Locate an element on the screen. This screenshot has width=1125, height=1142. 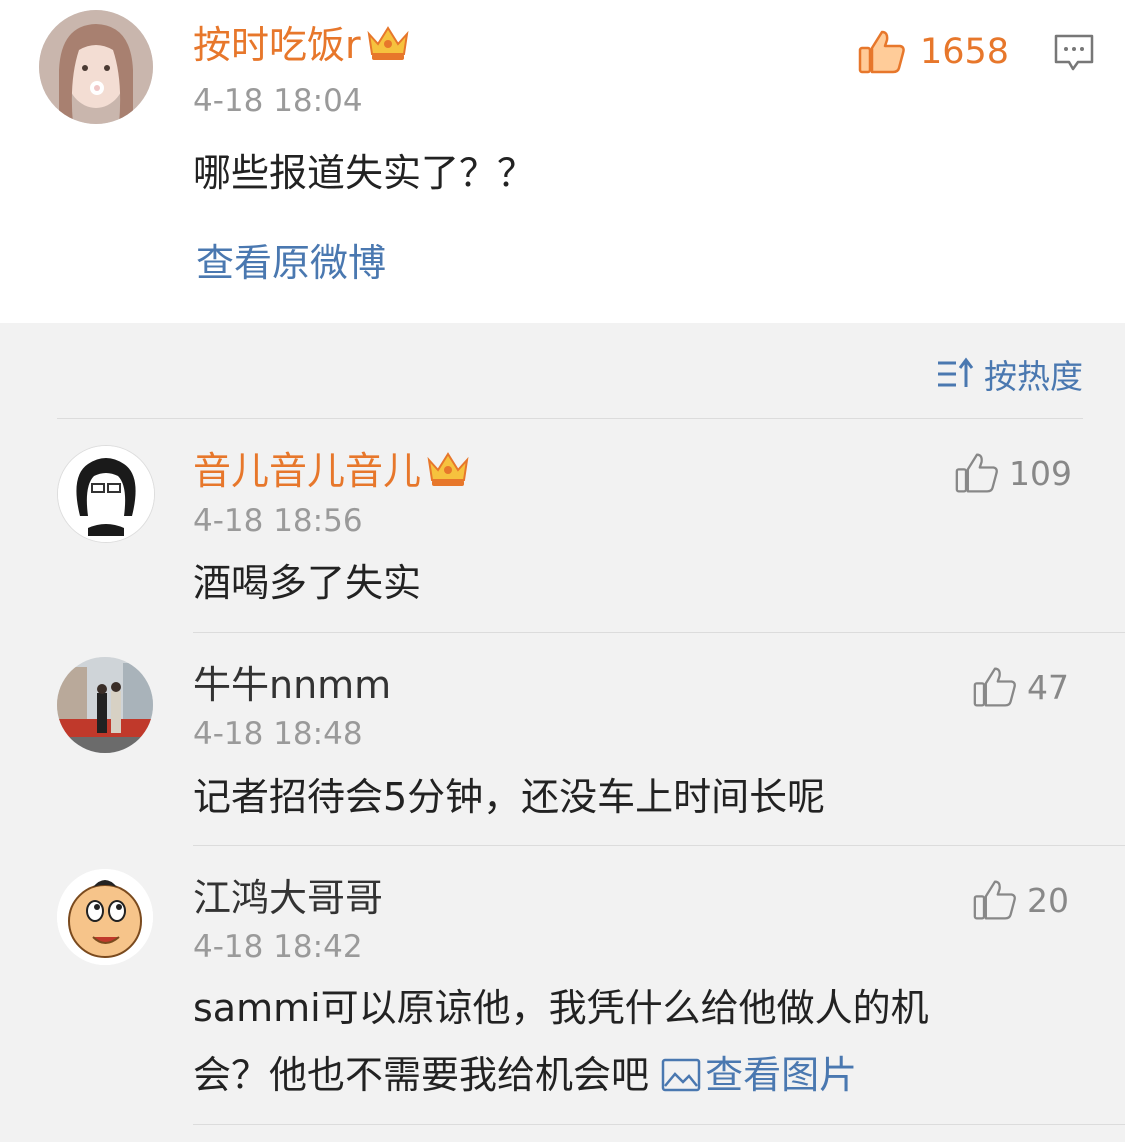
main-post-avatar is located at coordinates (96, 67).